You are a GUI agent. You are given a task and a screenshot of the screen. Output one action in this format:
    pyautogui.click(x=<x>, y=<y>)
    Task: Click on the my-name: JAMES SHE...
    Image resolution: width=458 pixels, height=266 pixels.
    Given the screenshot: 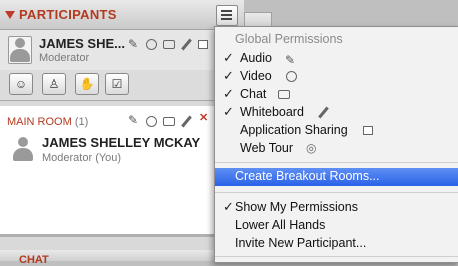 What is the action you would take?
    pyautogui.click(x=82, y=43)
    